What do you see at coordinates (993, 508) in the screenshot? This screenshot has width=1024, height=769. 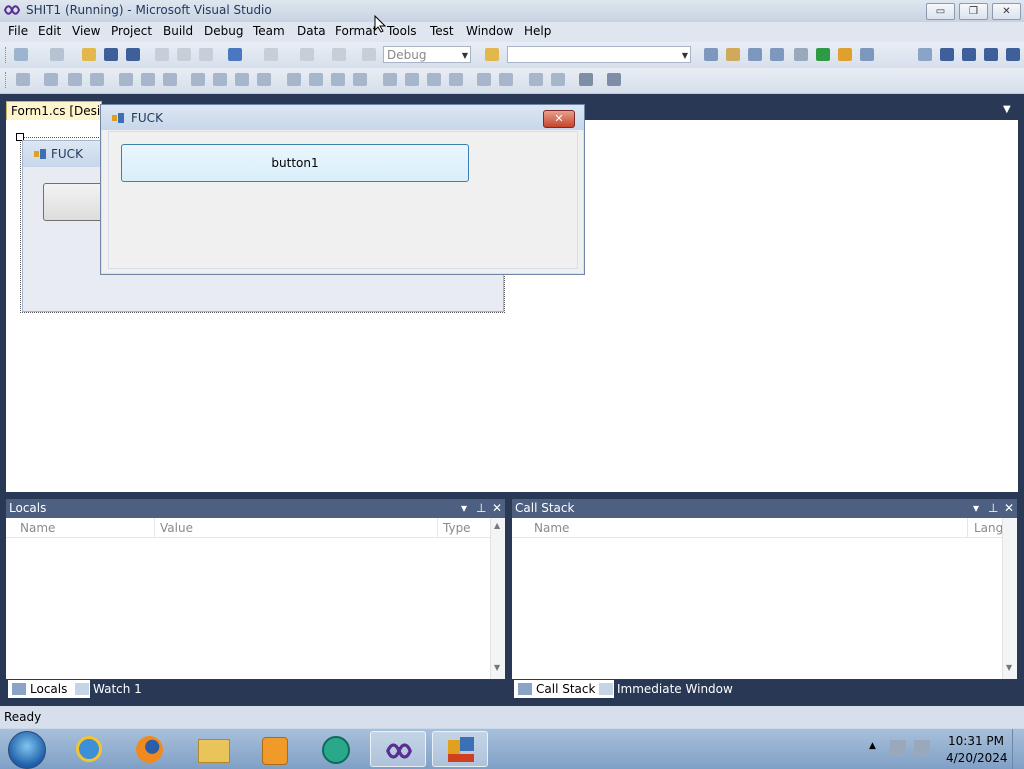 I see `callstack-pin-icon: ⊥` at bounding box center [993, 508].